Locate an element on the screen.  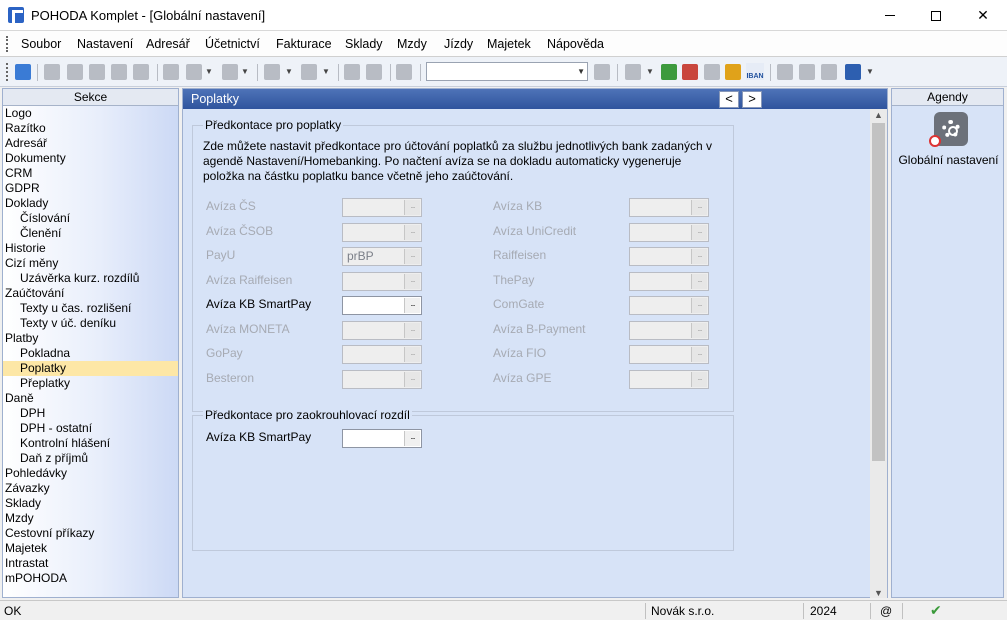
grid-dropdown-icon: ▼ is located at coordinates (245, 71).